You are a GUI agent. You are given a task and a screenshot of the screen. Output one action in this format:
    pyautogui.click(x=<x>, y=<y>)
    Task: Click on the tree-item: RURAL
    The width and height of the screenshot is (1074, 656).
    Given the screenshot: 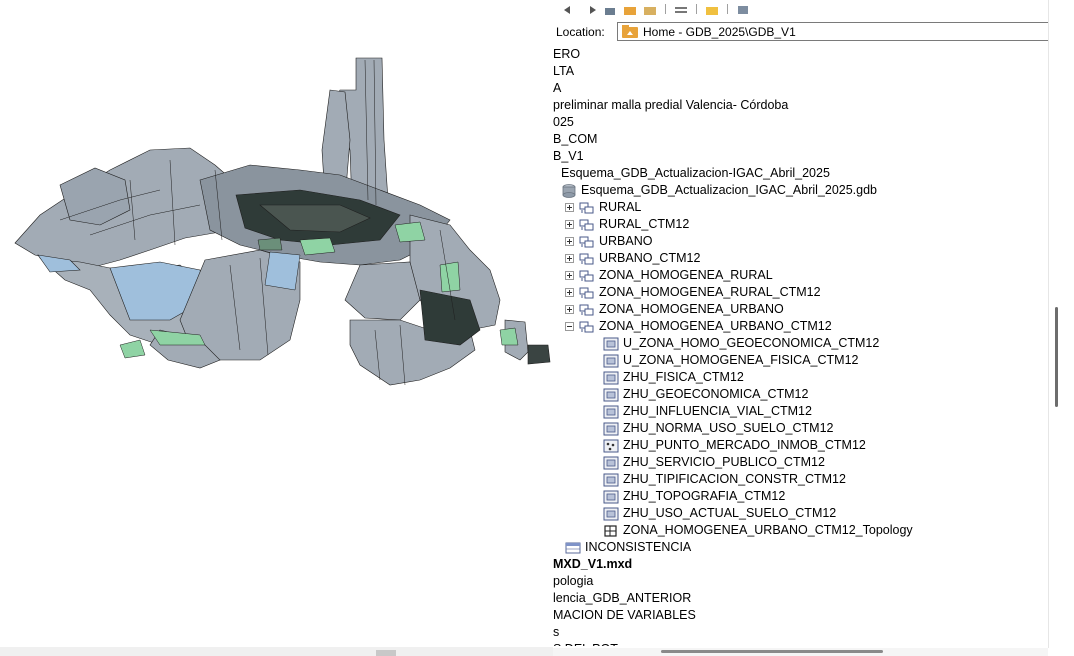 What is the action you would take?
    pyautogui.click(x=603, y=207)
    